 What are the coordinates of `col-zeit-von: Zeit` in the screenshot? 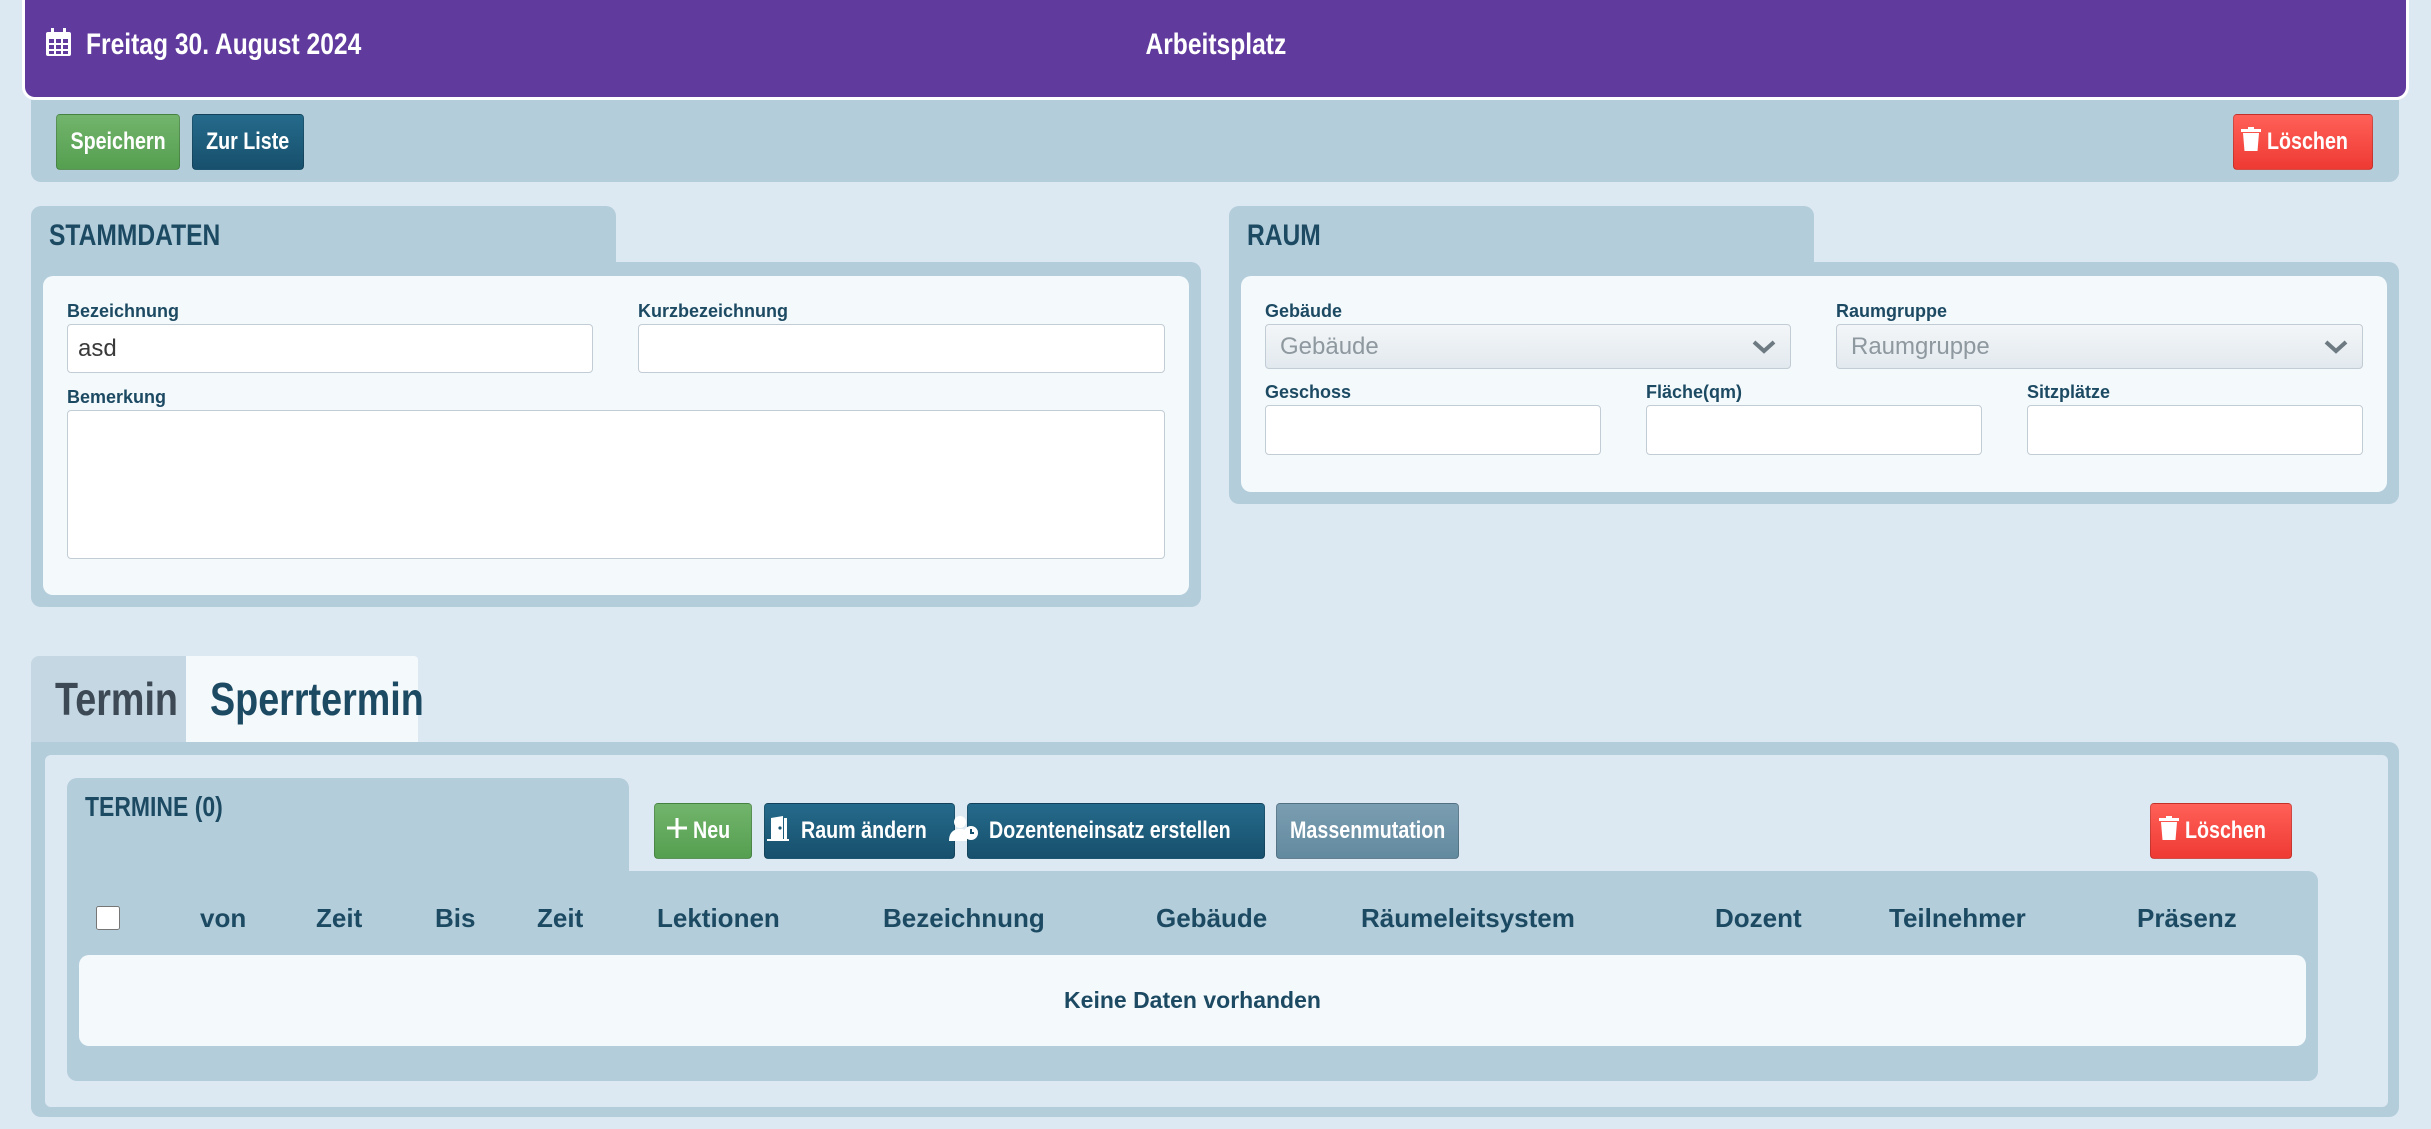 It's located at (339, 918).